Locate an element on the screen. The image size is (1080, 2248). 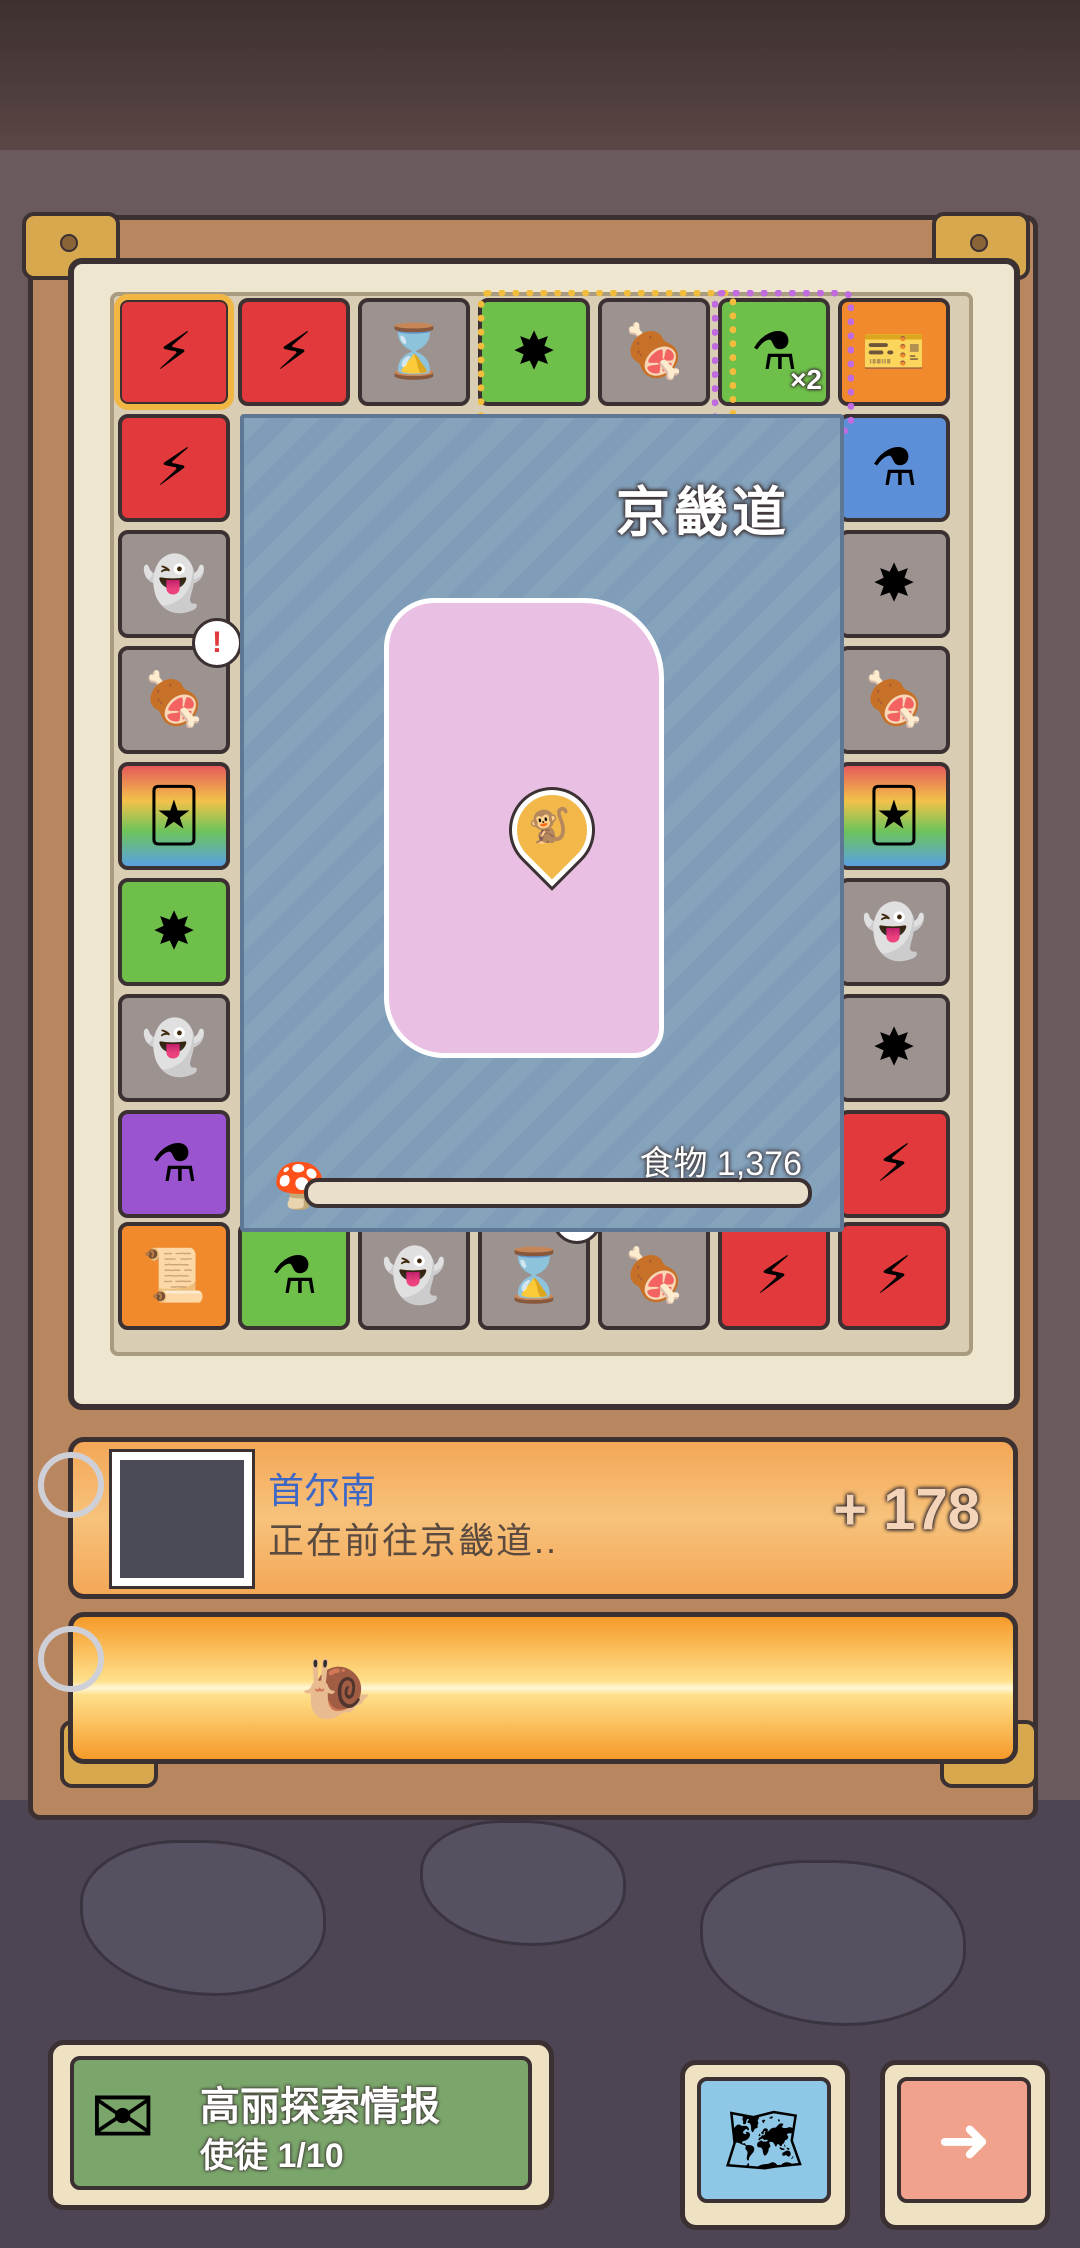
location-photo is located at coordinates (182, 1519).